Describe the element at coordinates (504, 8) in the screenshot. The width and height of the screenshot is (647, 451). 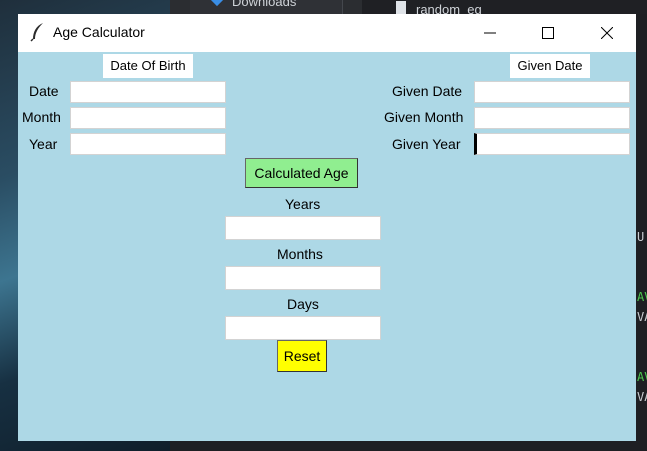
I see `background-tab-file: random_eg` at that location.